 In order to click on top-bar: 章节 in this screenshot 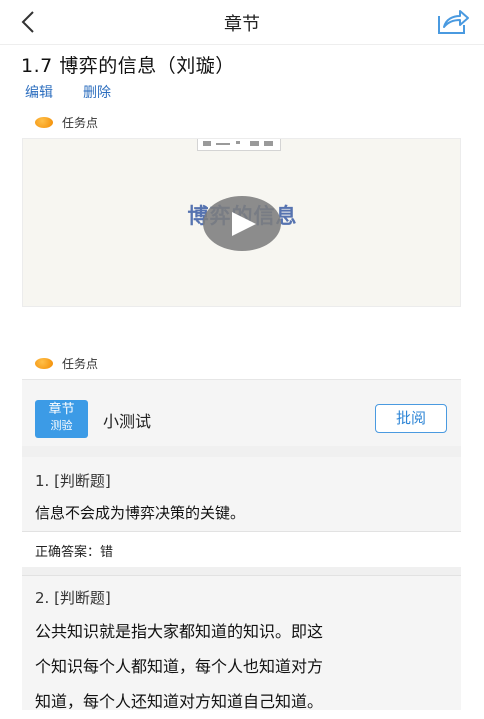, I will do `click(242, 22)`.